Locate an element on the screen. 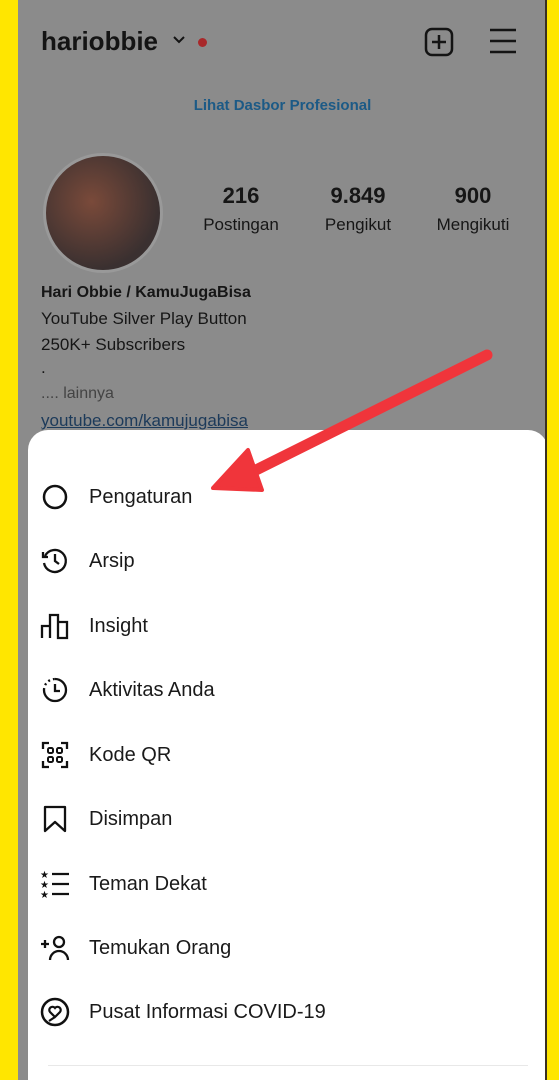 This screenshot has width=559, height=1080. annotation-arrow is located at coordinates (352, 420).